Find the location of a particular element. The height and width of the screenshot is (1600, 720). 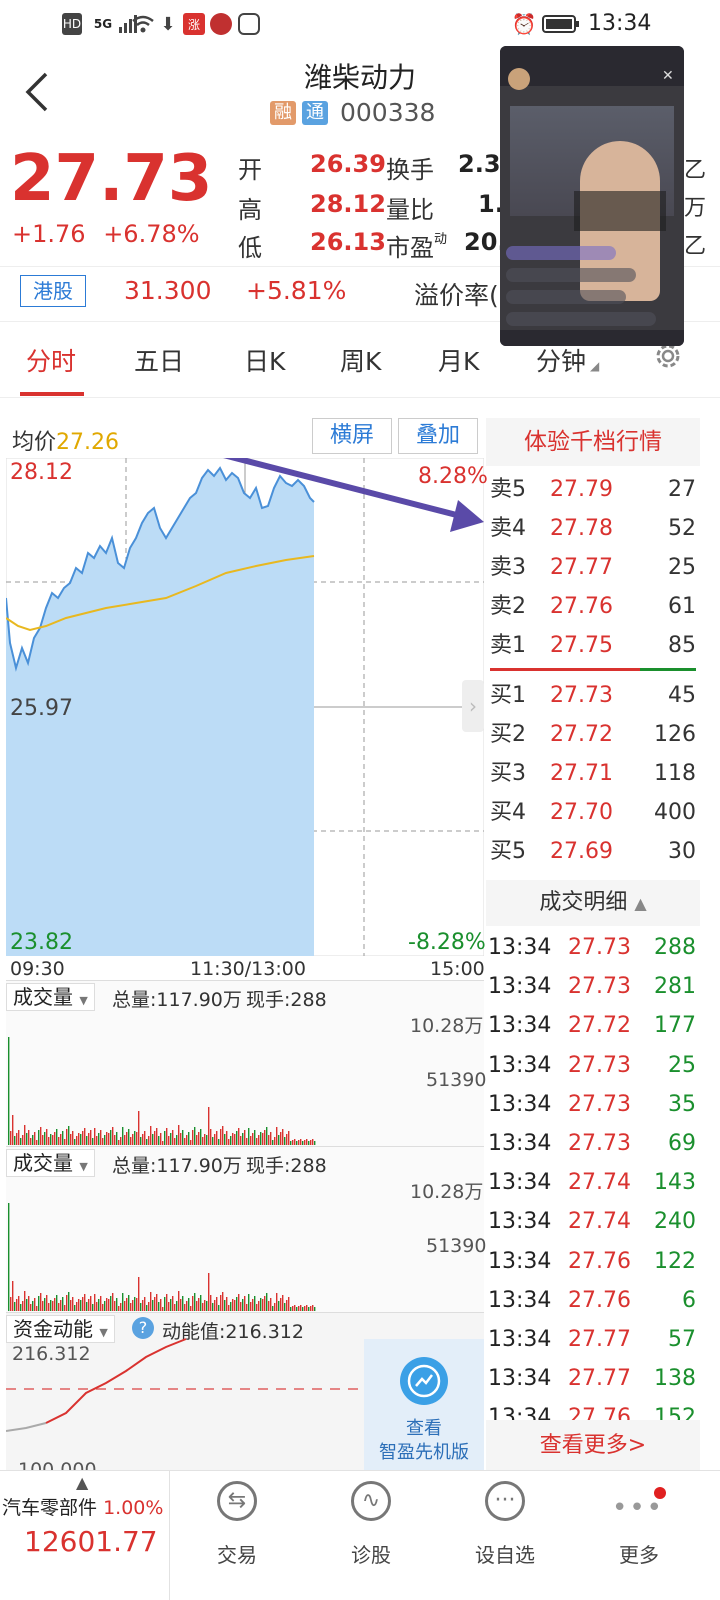

expand-chevron-icon: › is located at coordinates (473, 706).